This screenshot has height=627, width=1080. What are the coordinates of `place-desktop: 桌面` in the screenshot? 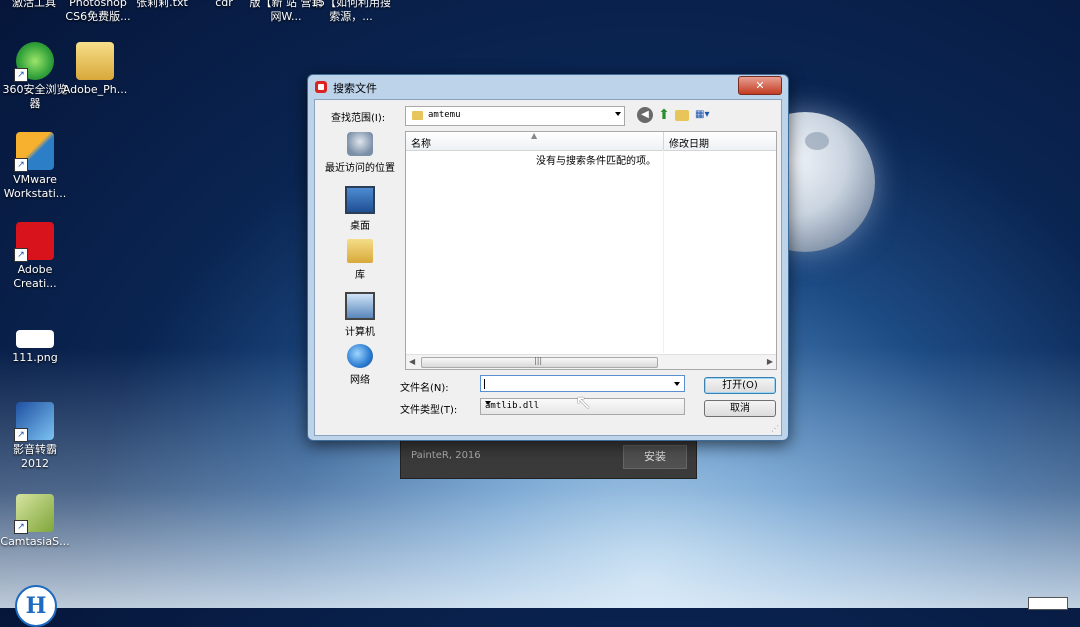 It's located at (360, 209).